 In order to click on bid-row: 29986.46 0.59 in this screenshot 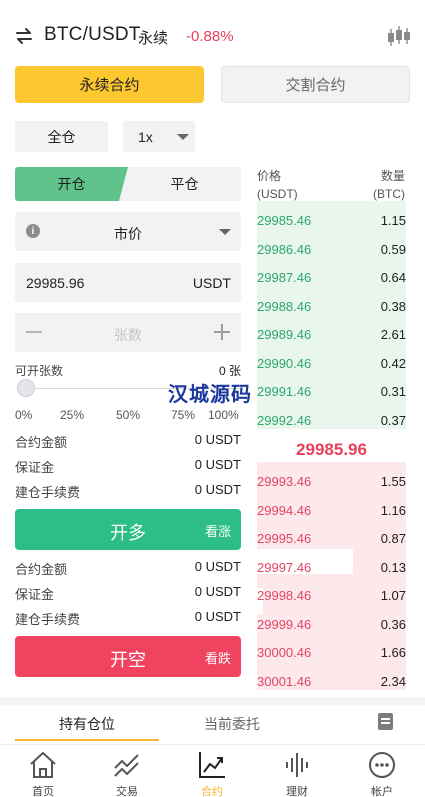, I will do `click(331, 250)`.